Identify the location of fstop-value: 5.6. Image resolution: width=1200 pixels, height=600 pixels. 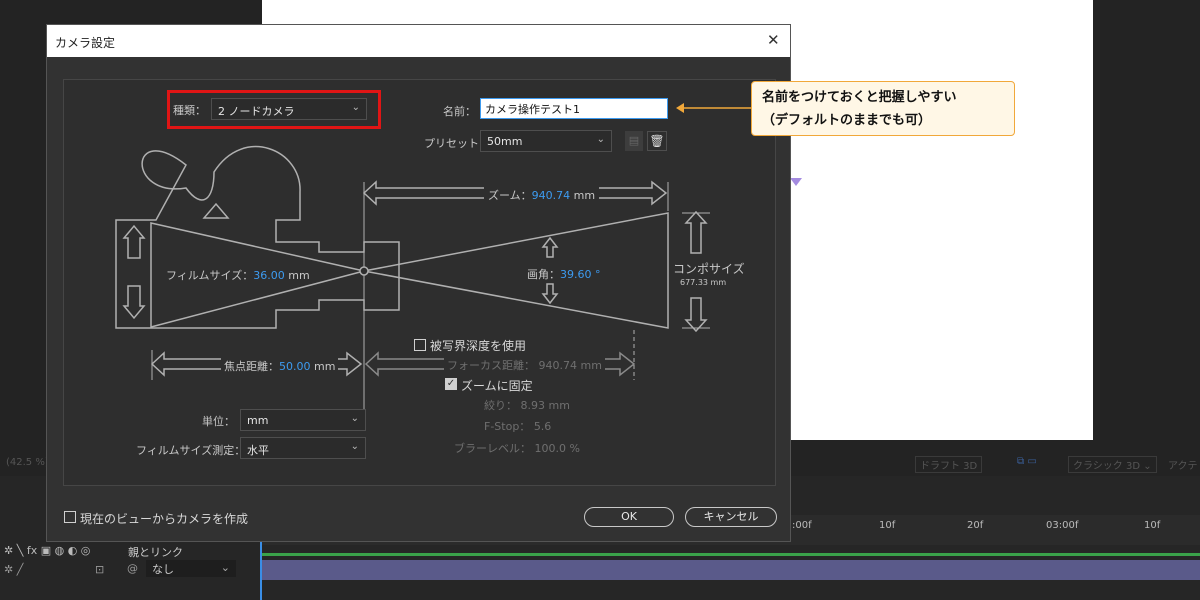
(542, 426).